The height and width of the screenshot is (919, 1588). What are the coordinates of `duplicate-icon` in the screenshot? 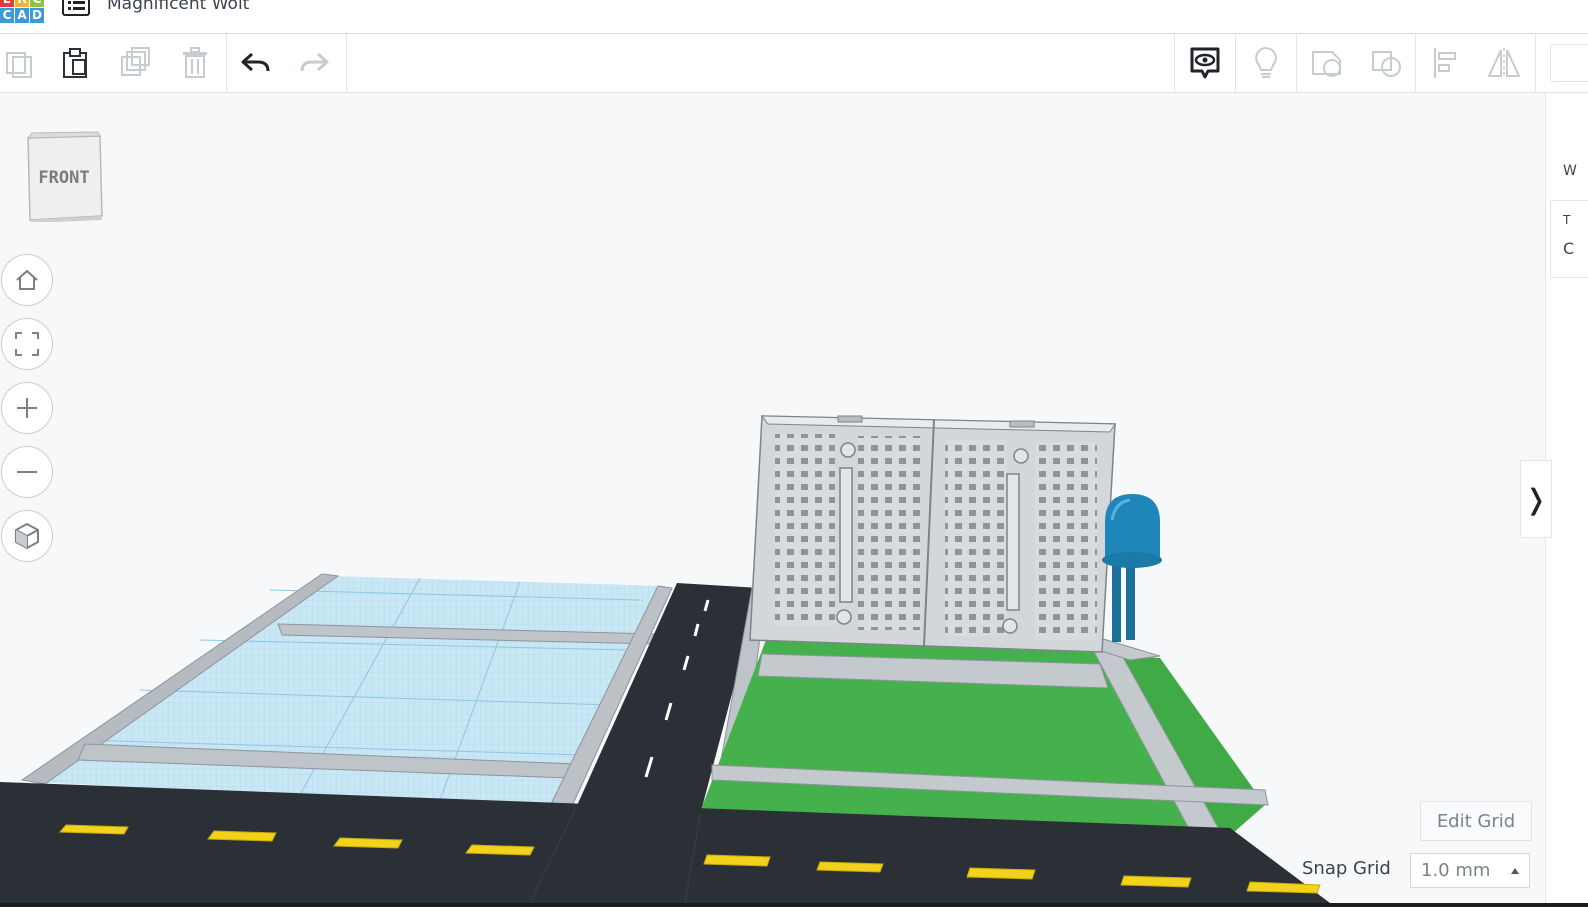 It's located at (135, 61).